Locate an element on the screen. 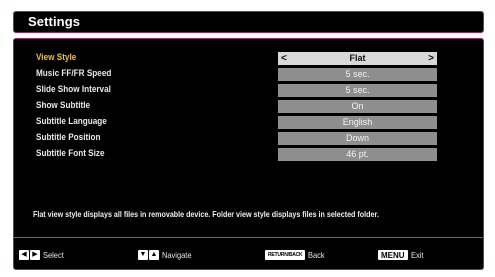 The width and height of the screenshot is (495, 277). legend-back-label: Back is located at coordinates (317, 255).